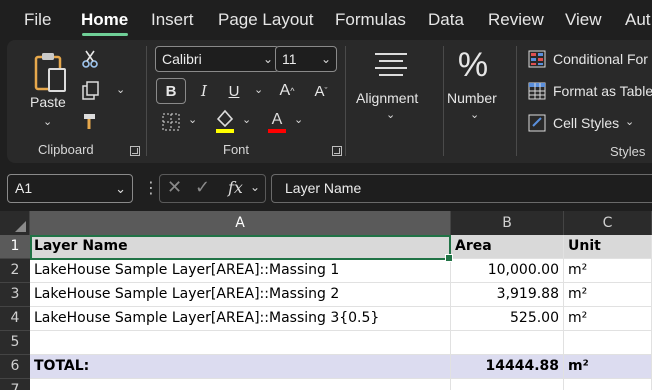 The image size is (652, 390). I want to click on cell-b6: 14444.88, so click(507, 367).